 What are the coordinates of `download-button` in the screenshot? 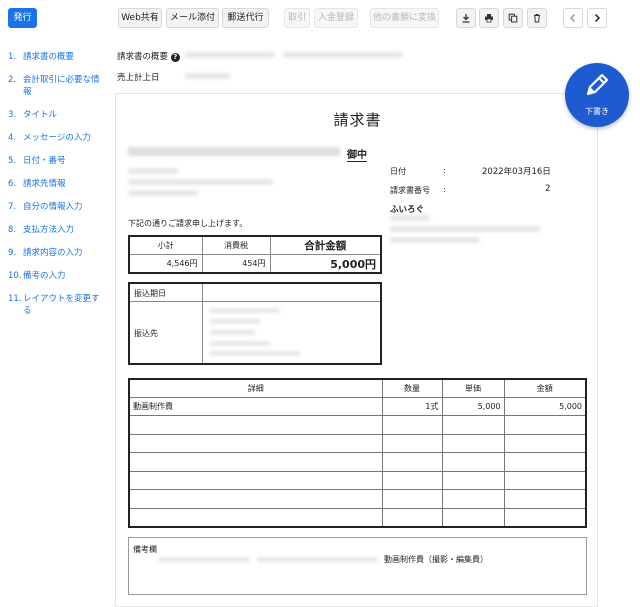 It's located at (466, 18).